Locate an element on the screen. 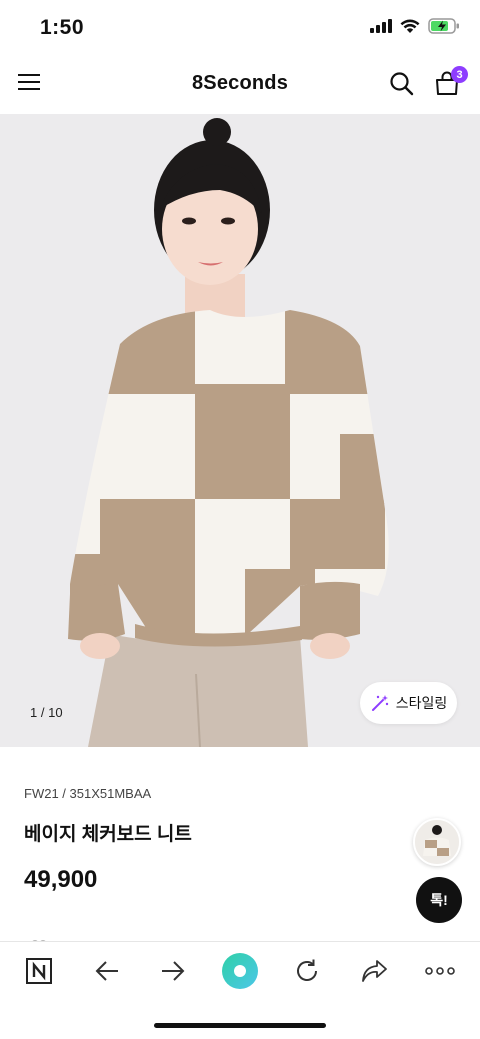  more-button is located at coordinates (440, 971).